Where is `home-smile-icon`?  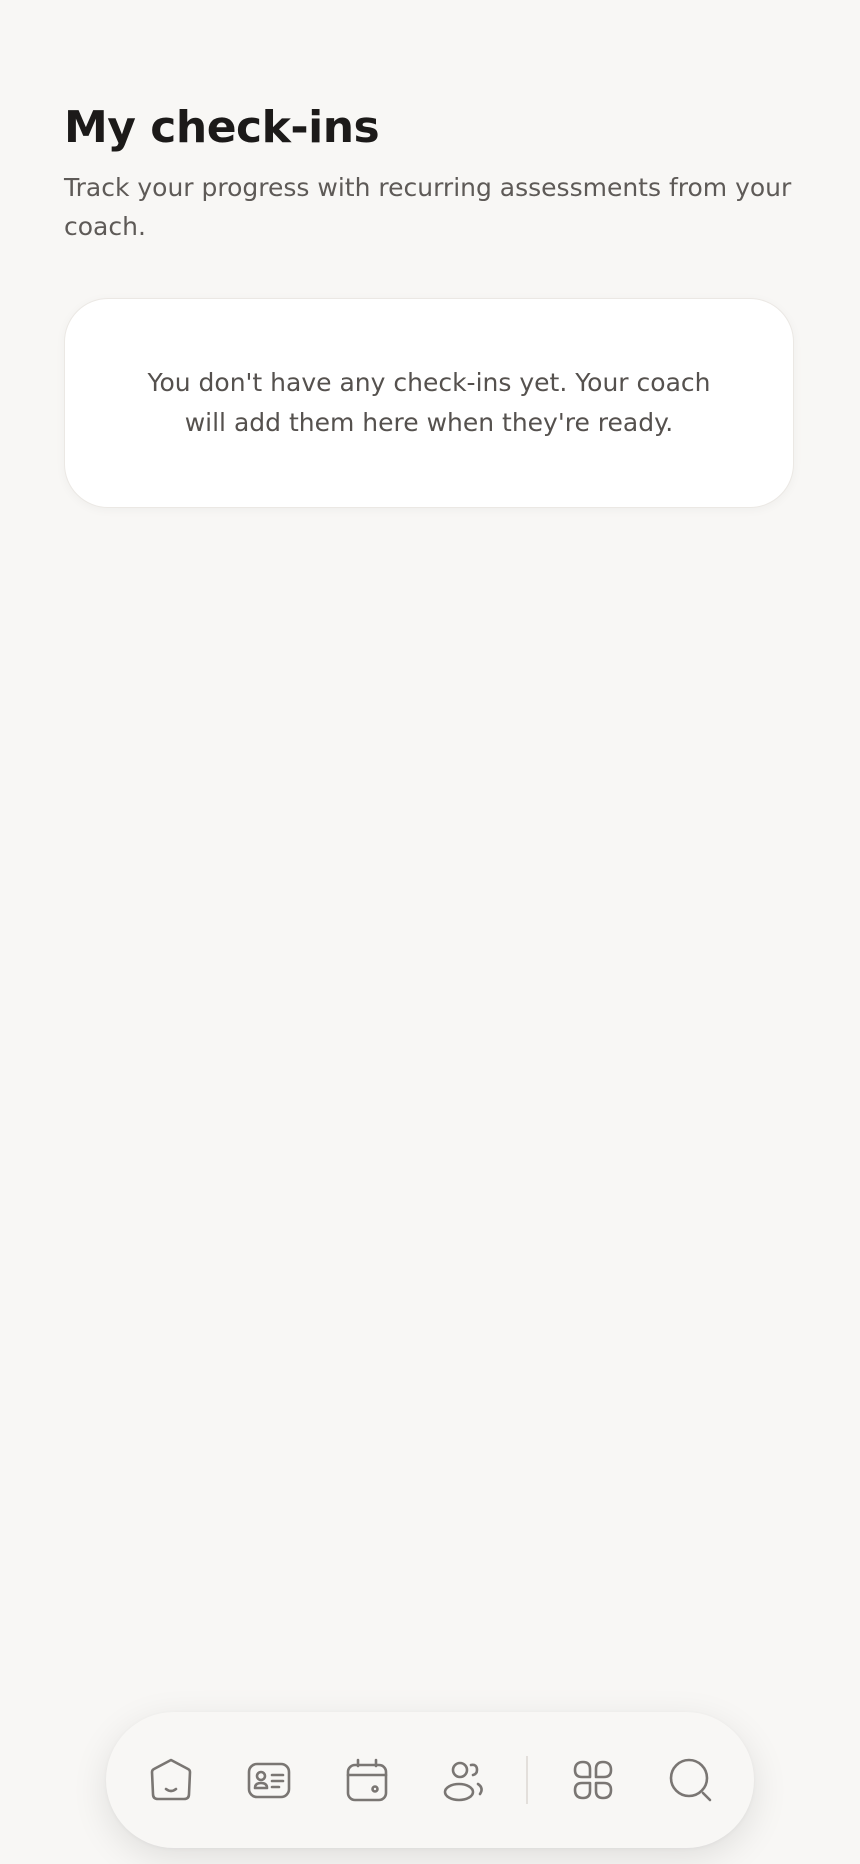 home-smile-icon is located at coordinates (171, 1779).